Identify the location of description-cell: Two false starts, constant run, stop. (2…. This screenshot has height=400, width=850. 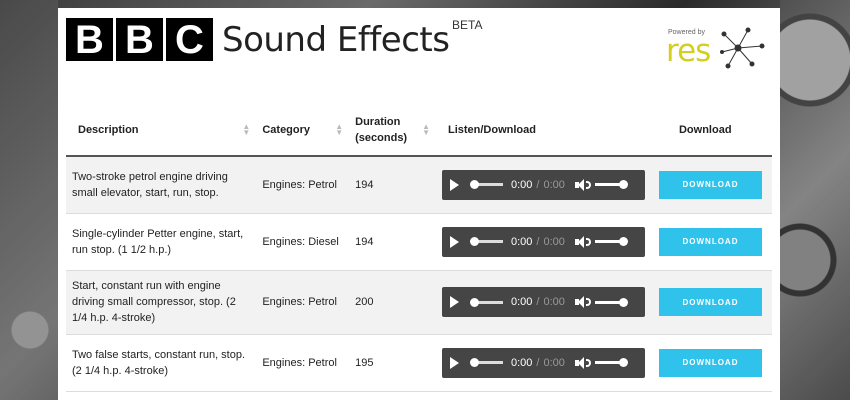
(161, 363).